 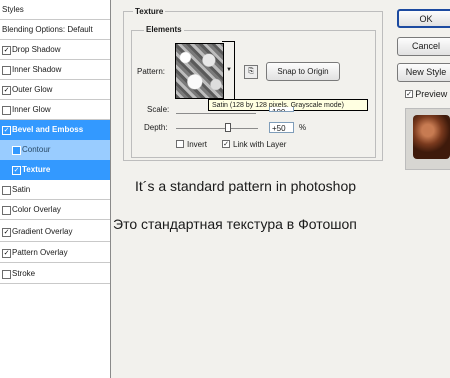 What do you see at coordinates (6, 210) in the screenshot?
I see `color-overlay-checkbox` at bounding box center [6, 210].